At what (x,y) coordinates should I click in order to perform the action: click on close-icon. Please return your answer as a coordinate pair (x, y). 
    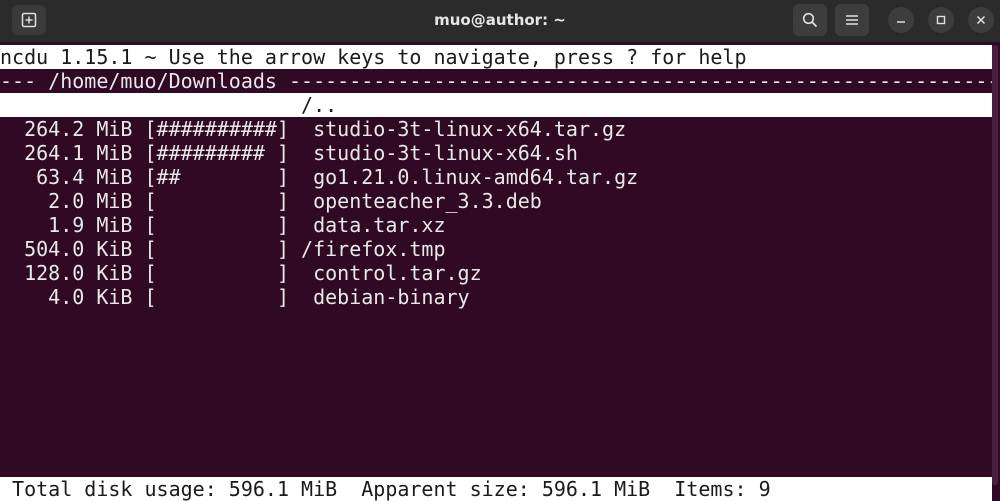
    Looking at the image, I should click on (981, 20).